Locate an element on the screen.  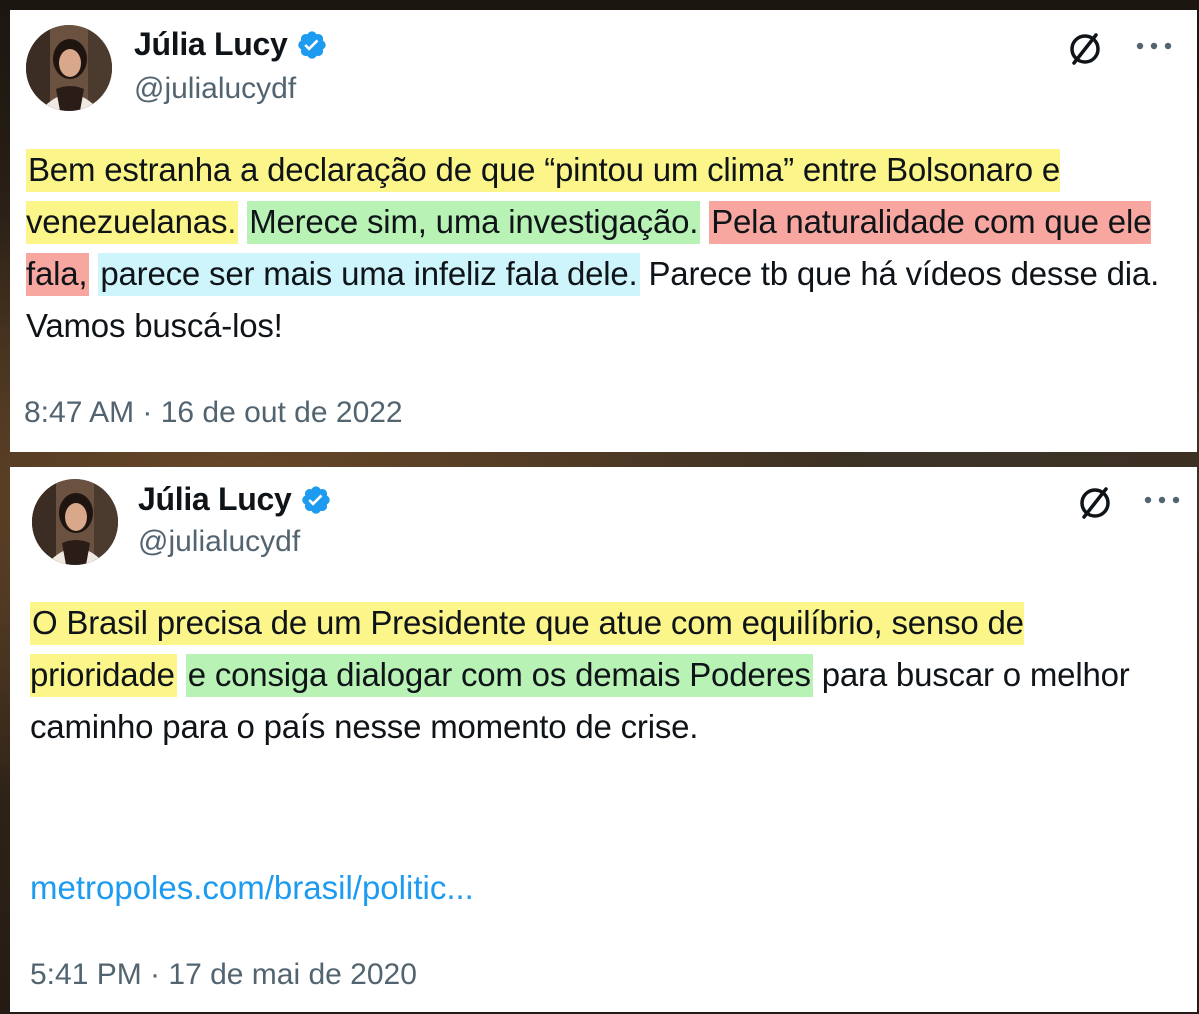
highlighted-segment-green: e consiga dialogar com os demais Poderes is located at coordinates (499, 675).